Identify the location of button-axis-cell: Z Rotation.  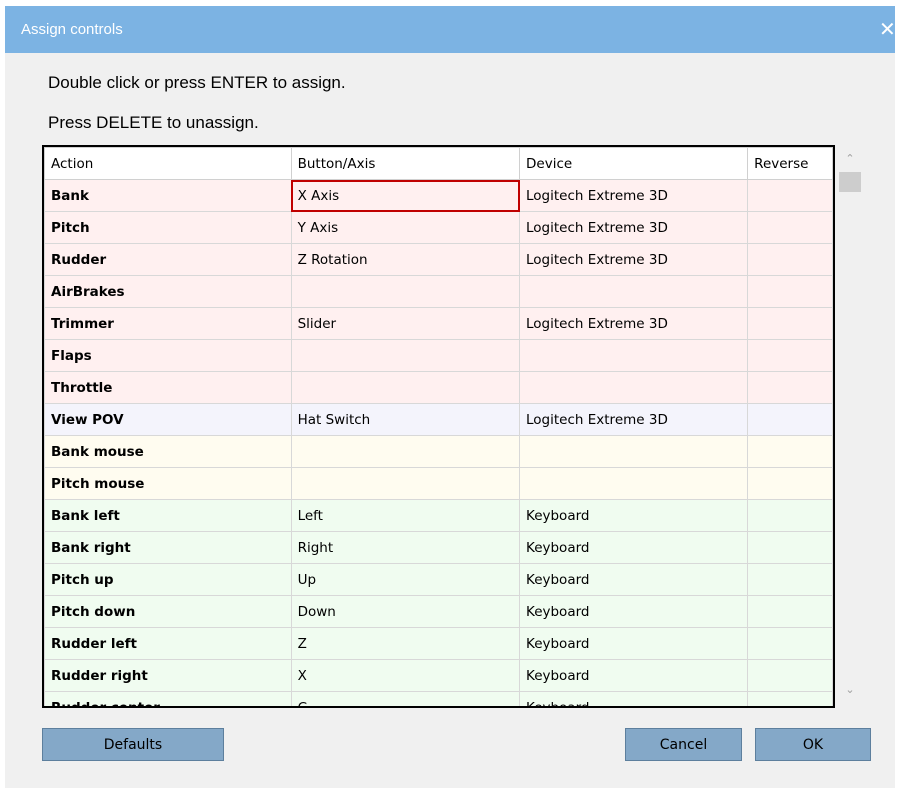
(405, 259).